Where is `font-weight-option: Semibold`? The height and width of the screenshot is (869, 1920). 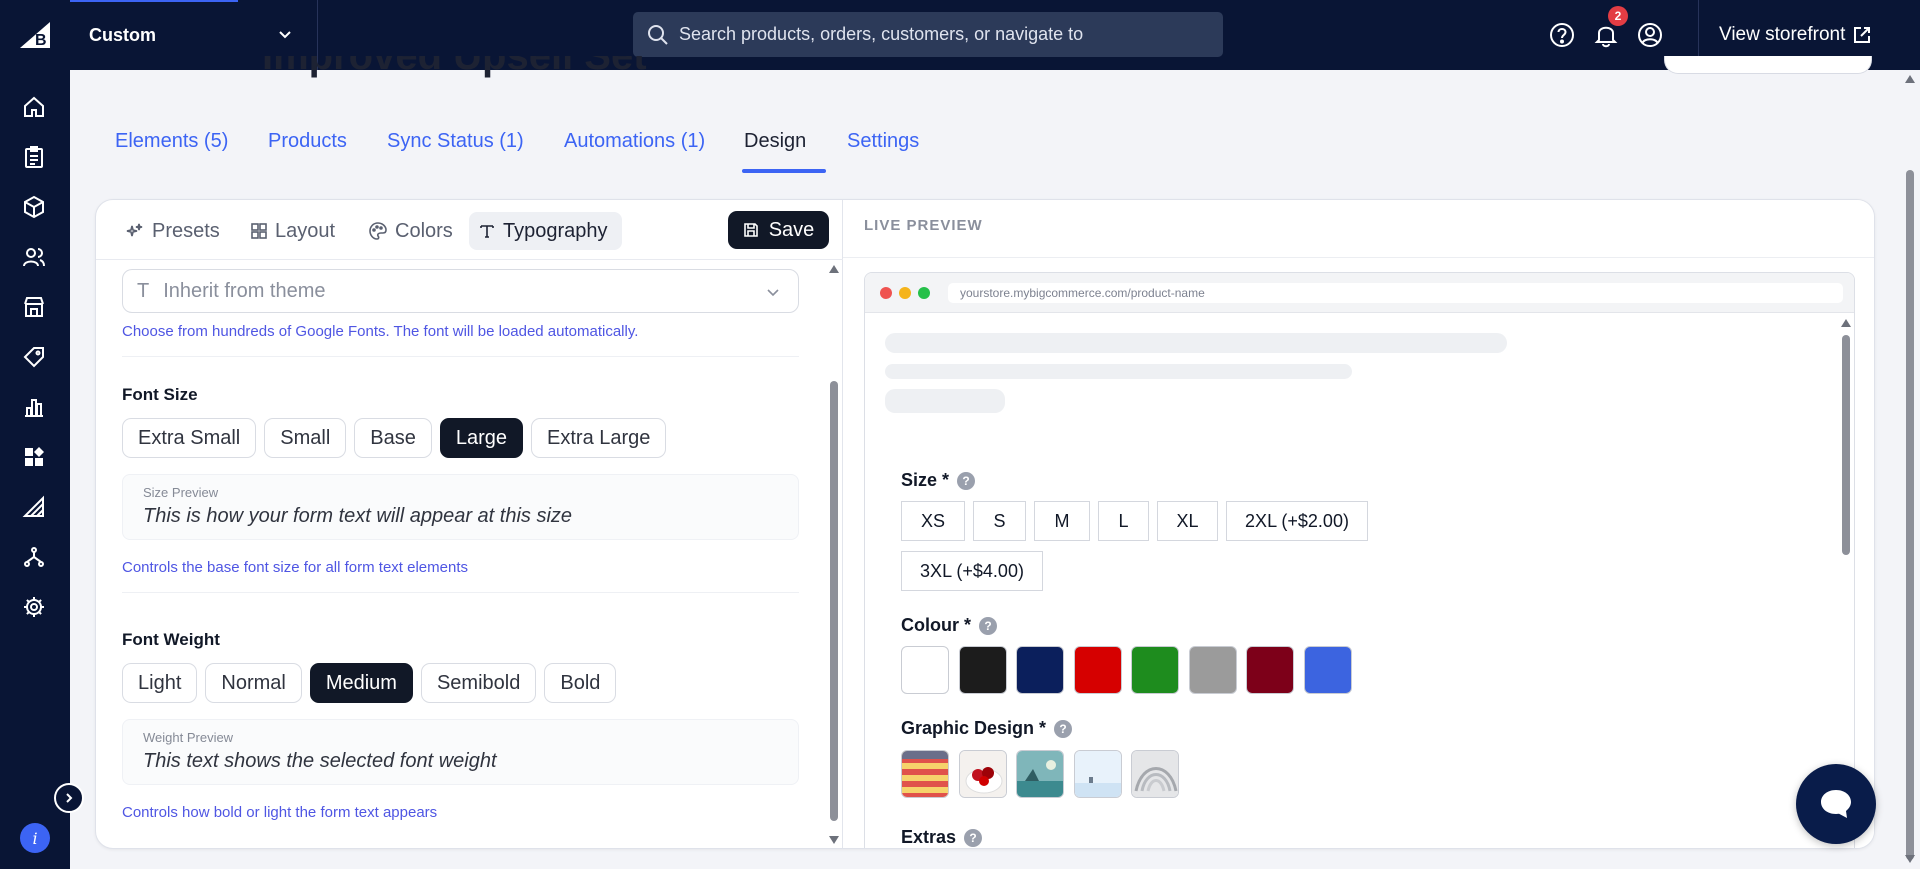 font-weight-option: Semibold is located at coordinates (478, 683).